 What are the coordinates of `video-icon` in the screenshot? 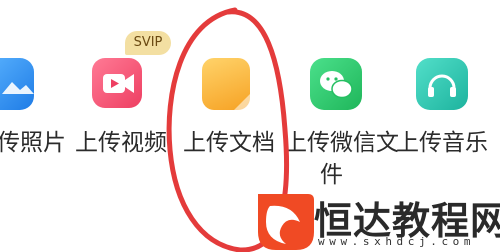 It's located at (118, 83).